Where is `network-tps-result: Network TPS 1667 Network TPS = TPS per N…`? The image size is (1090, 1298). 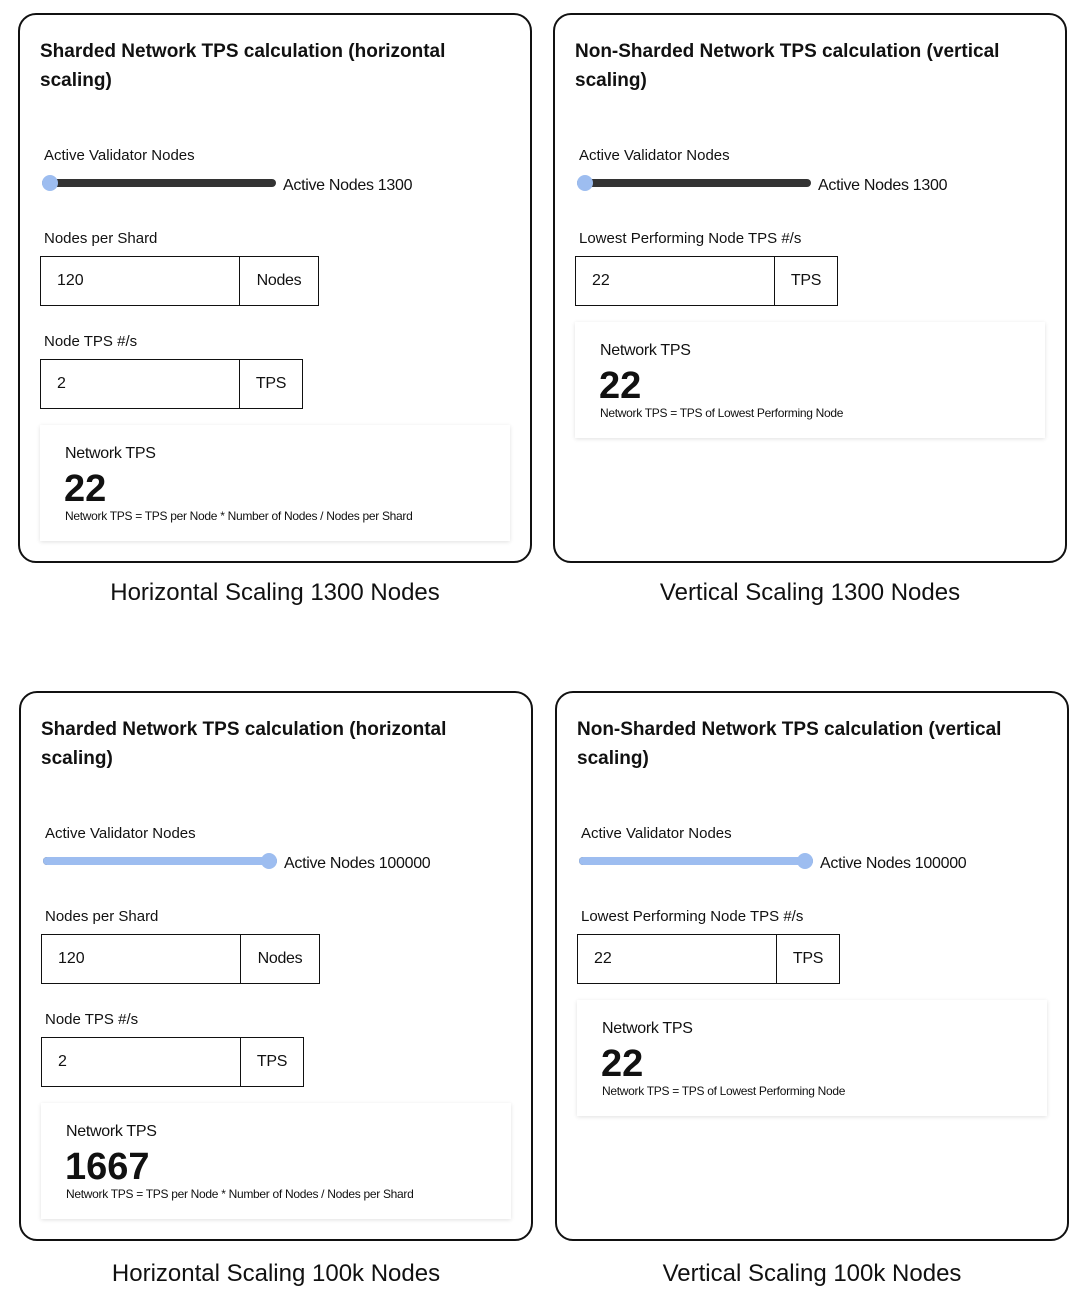 network-tps-result: Network TPS 1667 Network TPS = TPS per N… is located at coordinates (276, 1161).